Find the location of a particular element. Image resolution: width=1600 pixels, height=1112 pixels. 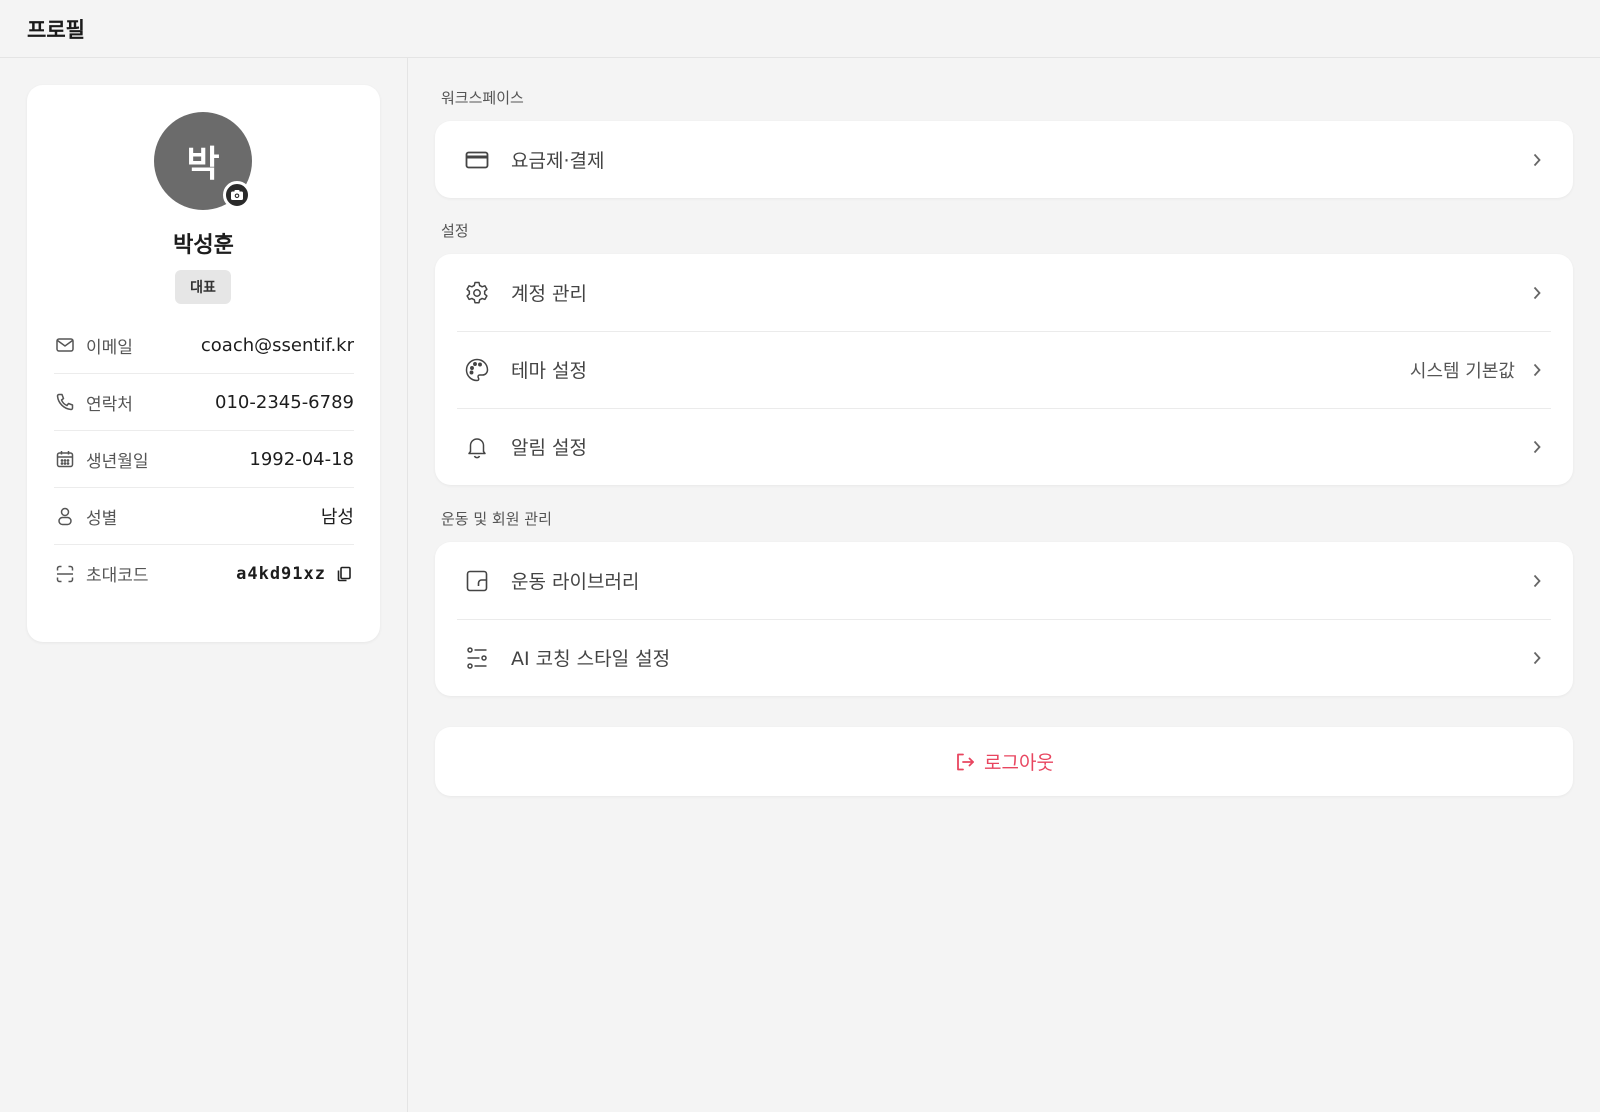

info-label: 연락처 is located at coordinates (109, 404).